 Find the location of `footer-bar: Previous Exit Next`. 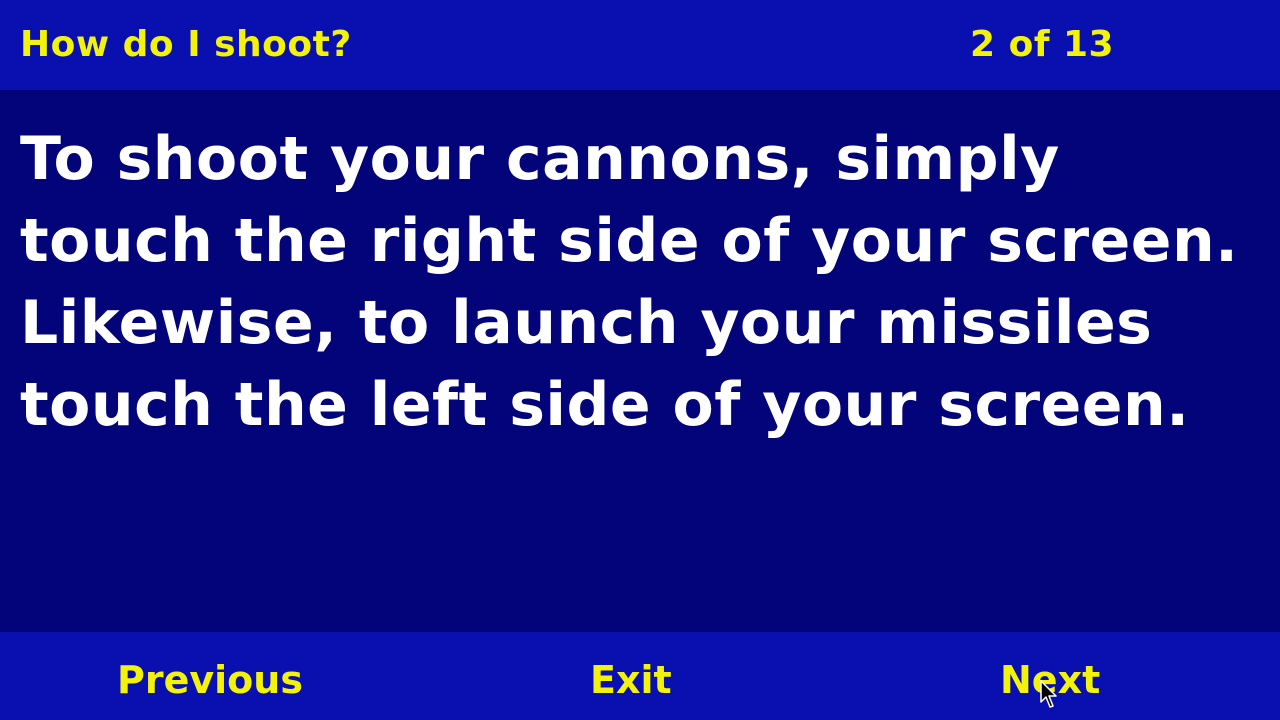

footer-bar: Previous Exit Next is located at coordinates (640, 676).